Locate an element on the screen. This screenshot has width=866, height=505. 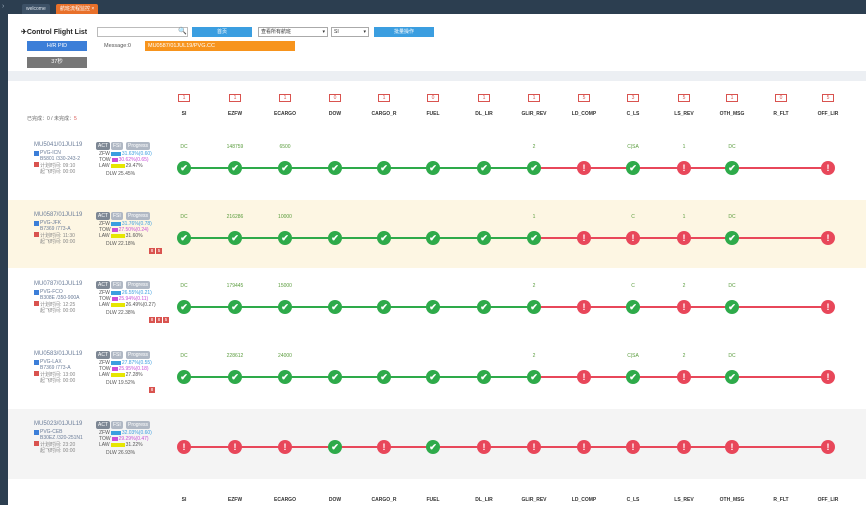
expand-arrow-icon: › is located at coordinates (3, 6).